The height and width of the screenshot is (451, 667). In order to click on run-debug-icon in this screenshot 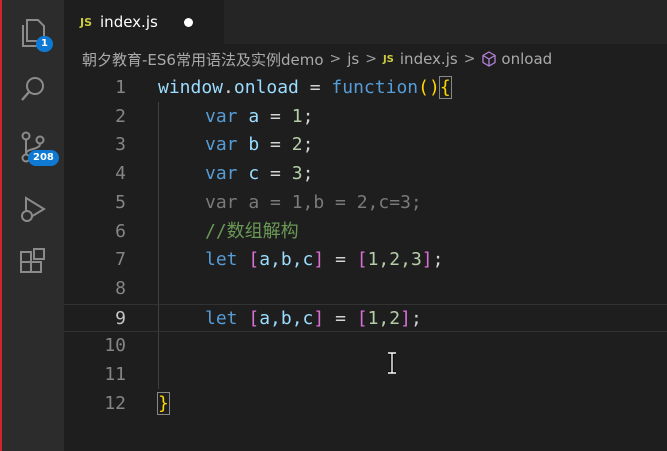, I will do `click(33, 209)`.